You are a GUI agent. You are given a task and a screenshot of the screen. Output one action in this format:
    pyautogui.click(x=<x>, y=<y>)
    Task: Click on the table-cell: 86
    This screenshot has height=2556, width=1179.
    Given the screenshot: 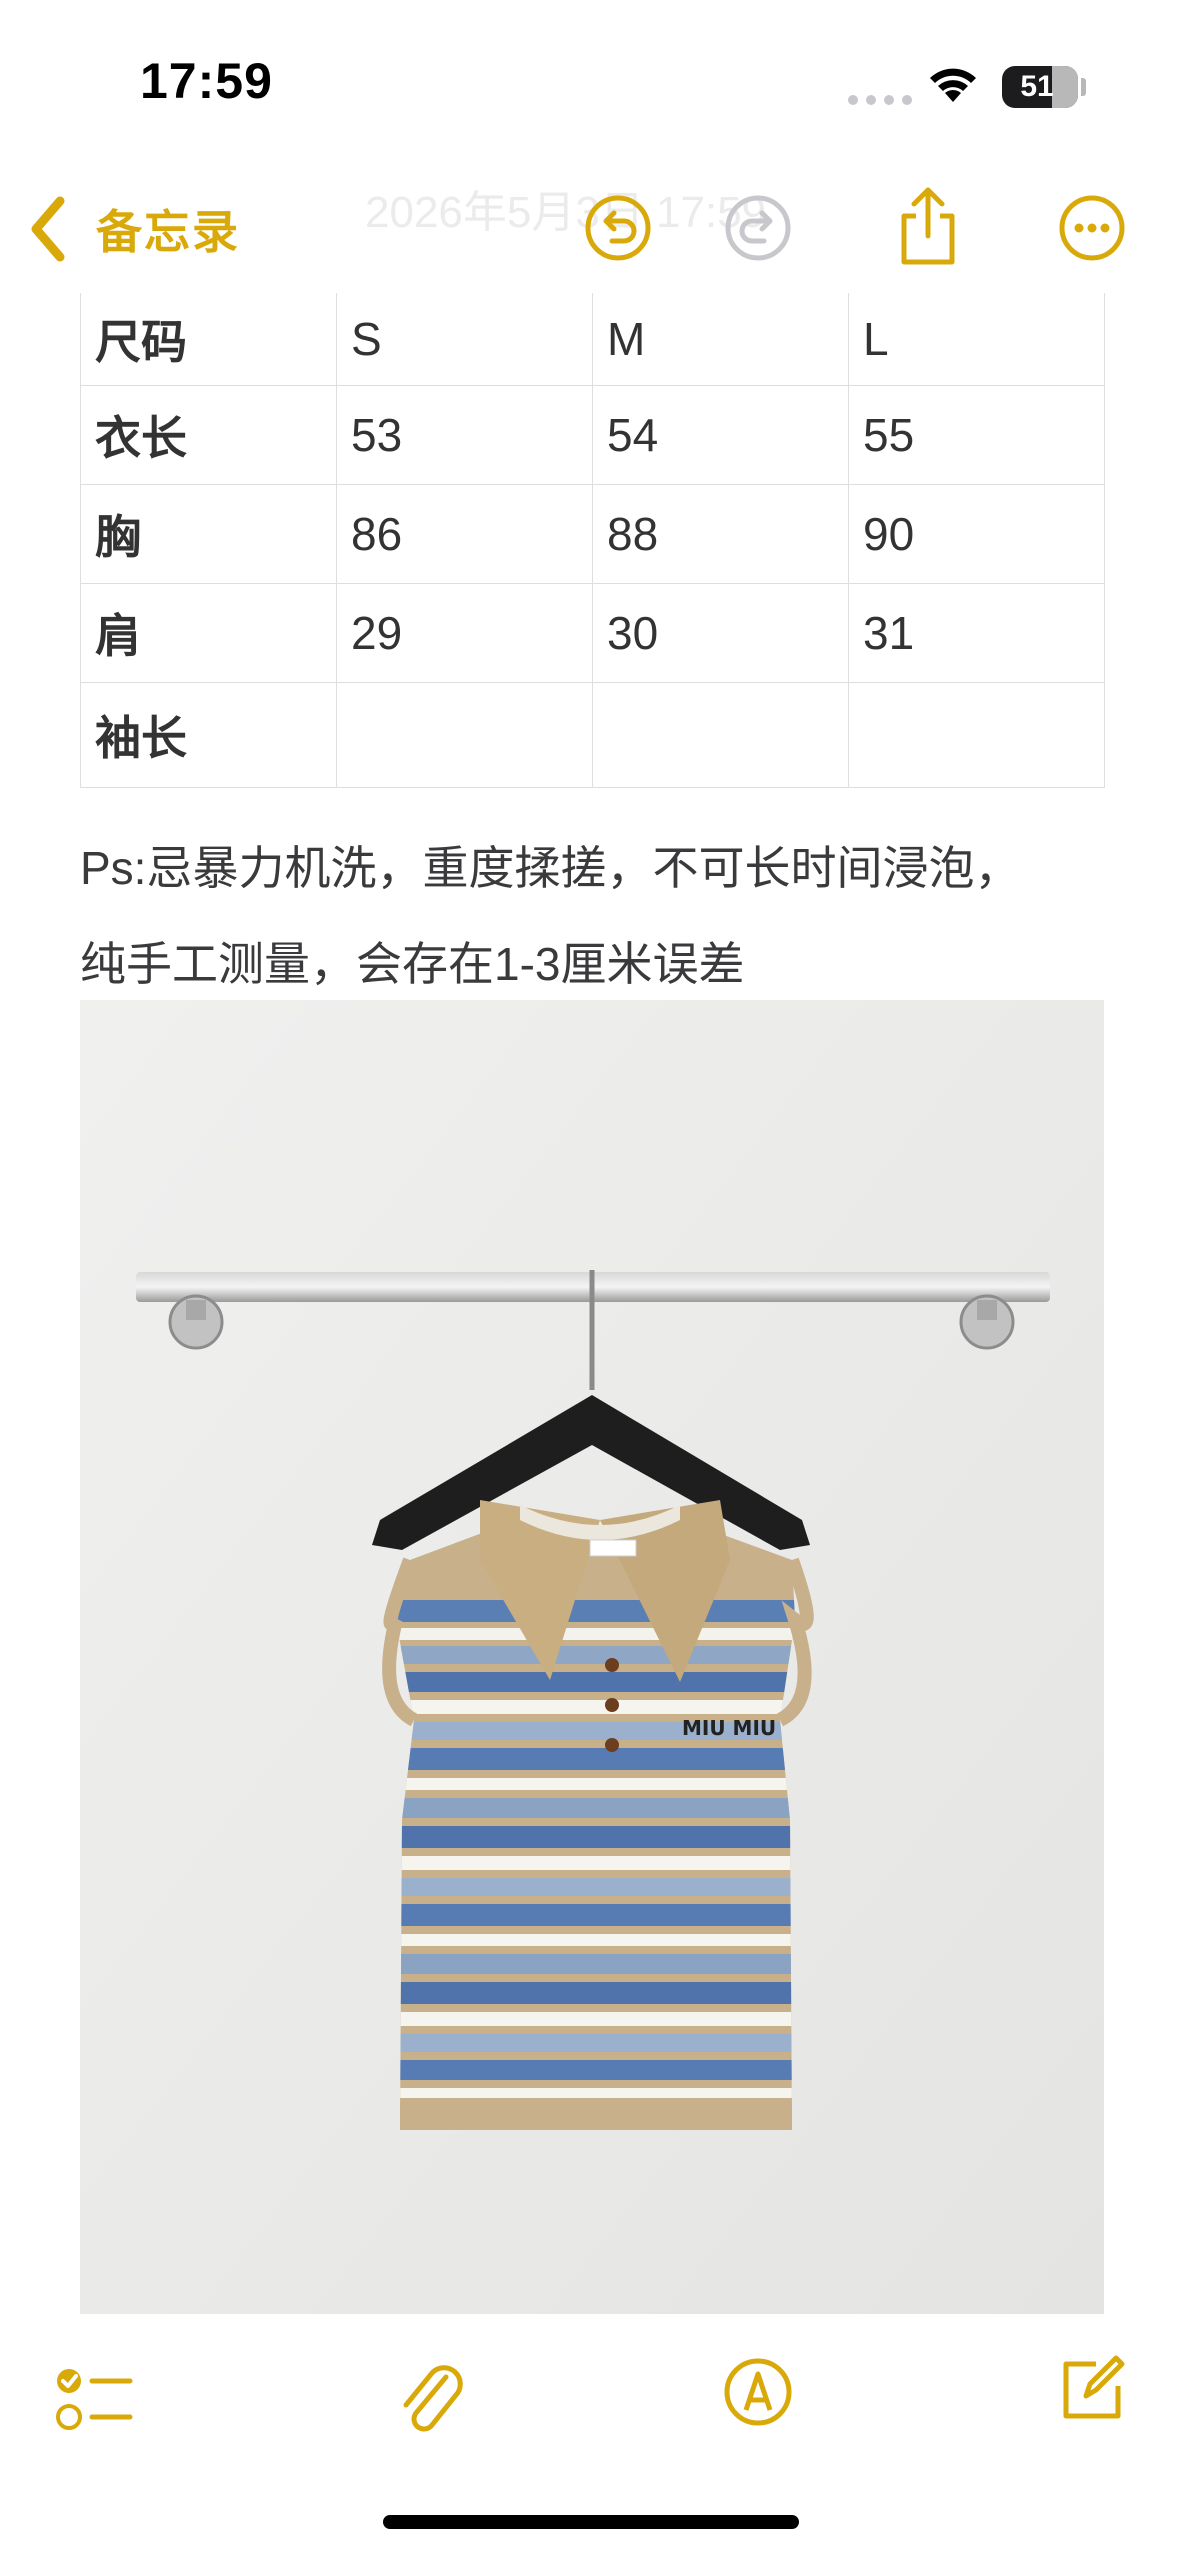 What is the action you would take?
    pyautogui.click(x=464, y=534)
    